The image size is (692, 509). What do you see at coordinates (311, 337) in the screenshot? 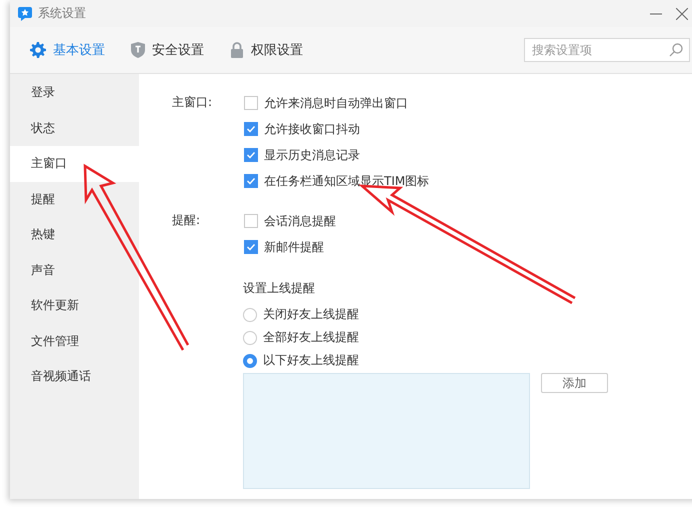
I see `option-label: 全部好友上线提醒` at bounding box center [311, 337].